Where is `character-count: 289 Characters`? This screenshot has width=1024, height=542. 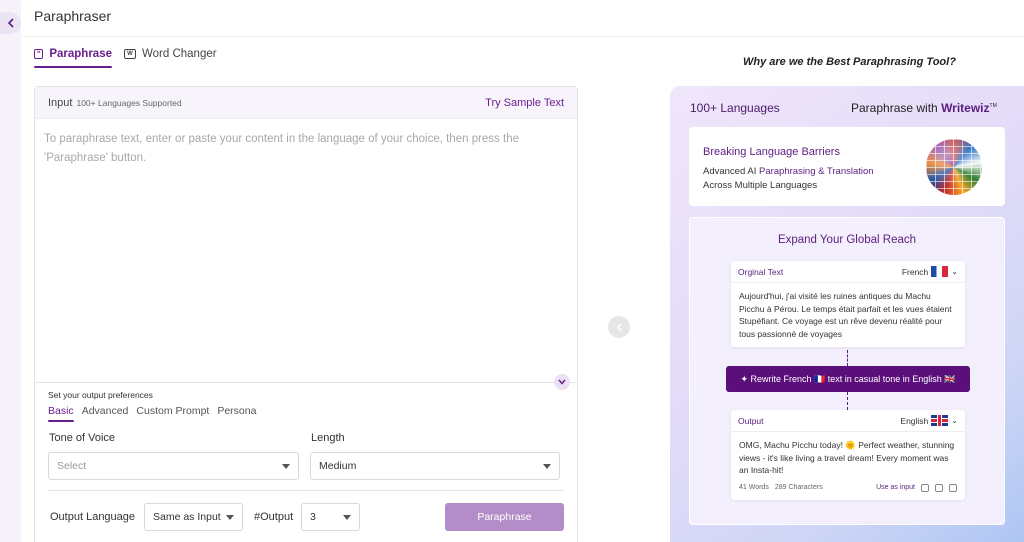 character-count: 289 Characters is located at coordinates (798, 487).